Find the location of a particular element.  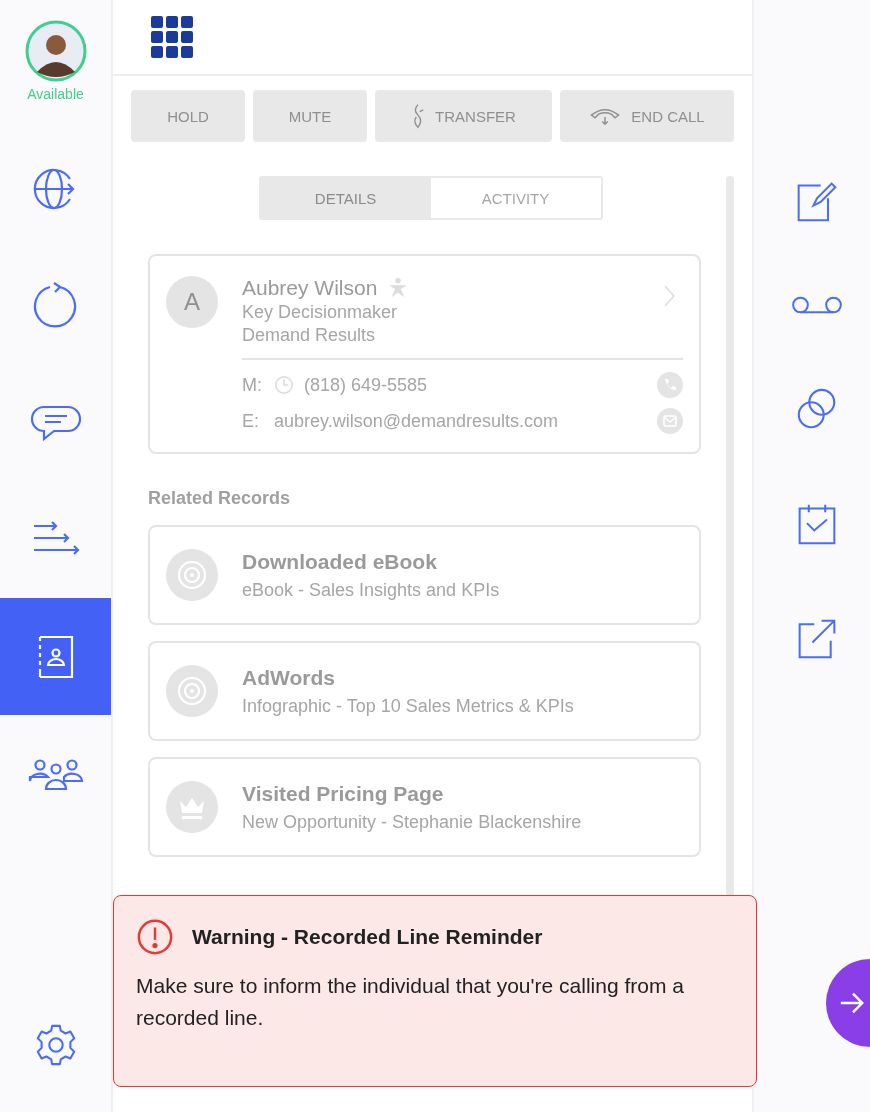

record-subtitle: Infographic - Top 10 Sales Metrics & KPIs is located at coordinates (408, 706).